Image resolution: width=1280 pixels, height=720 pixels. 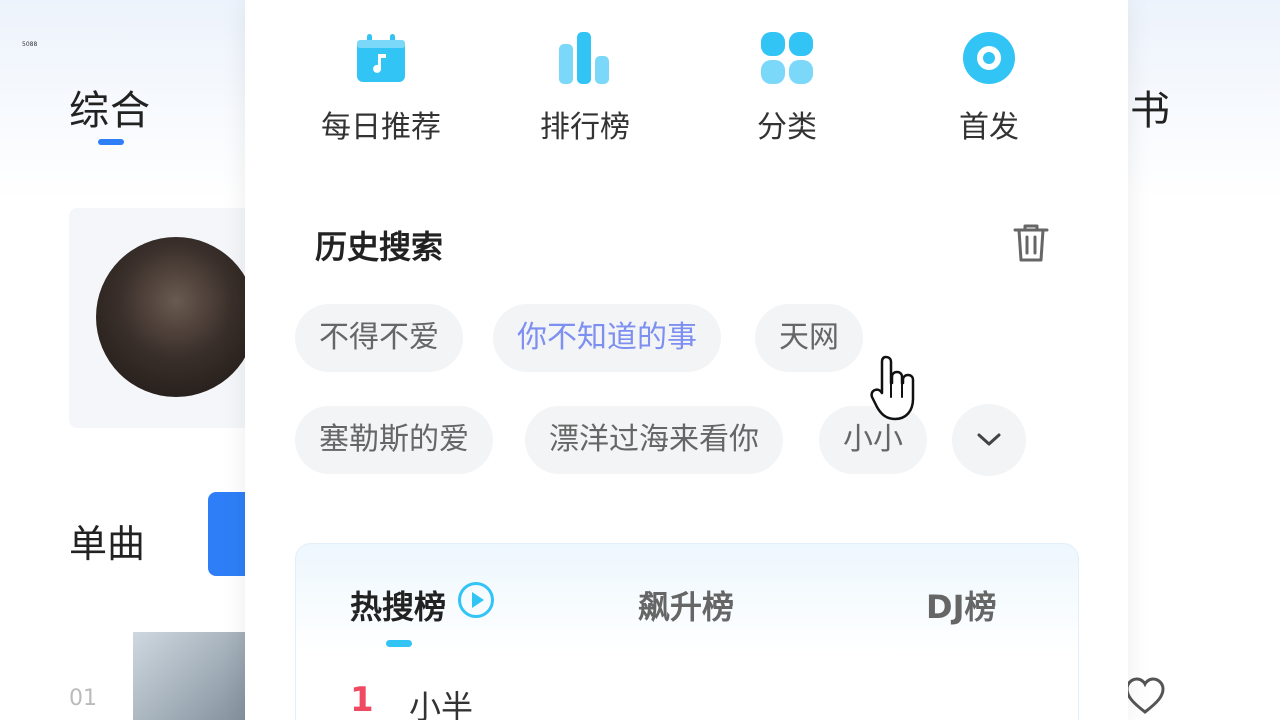 What do you see at coordinates (30, 44) in the screenshot?
I see `corner-label: 5088` at bounding box center [30, 44].